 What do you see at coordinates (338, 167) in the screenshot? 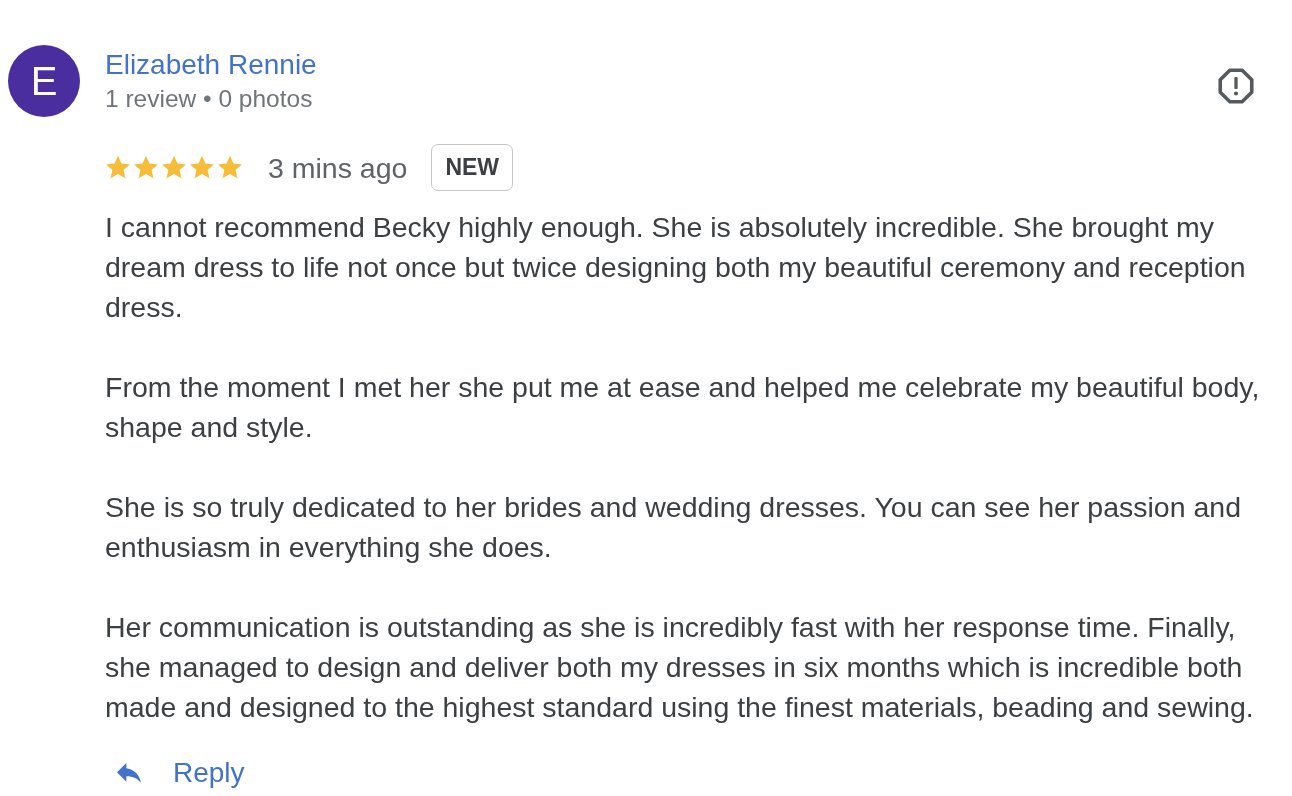
I see `review-time: 3 mins ago` at bounding box center [338, 167].